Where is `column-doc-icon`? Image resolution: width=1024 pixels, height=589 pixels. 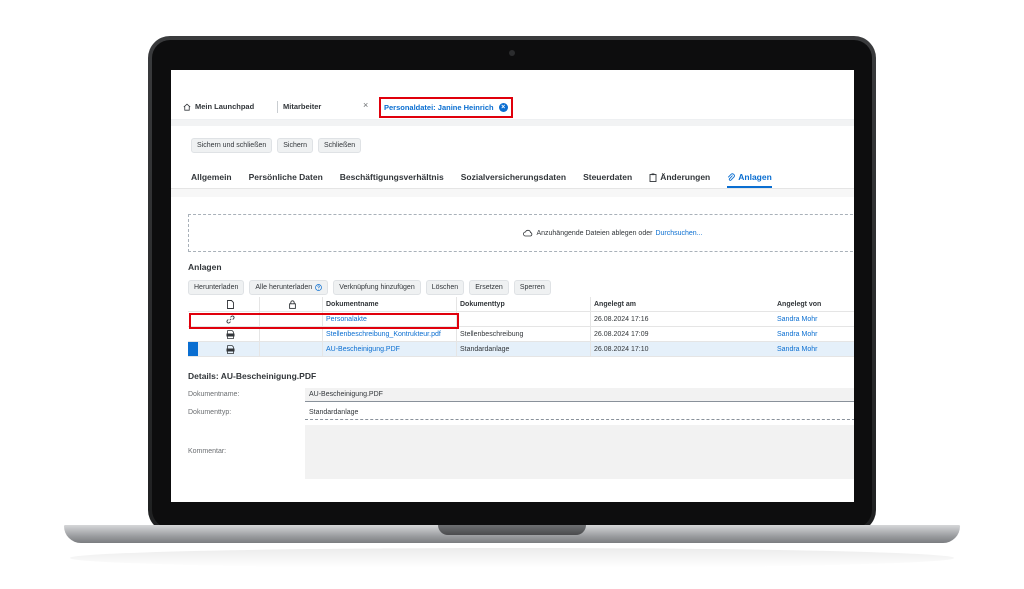
column-doc-icon is located at coordinates (229, 304).